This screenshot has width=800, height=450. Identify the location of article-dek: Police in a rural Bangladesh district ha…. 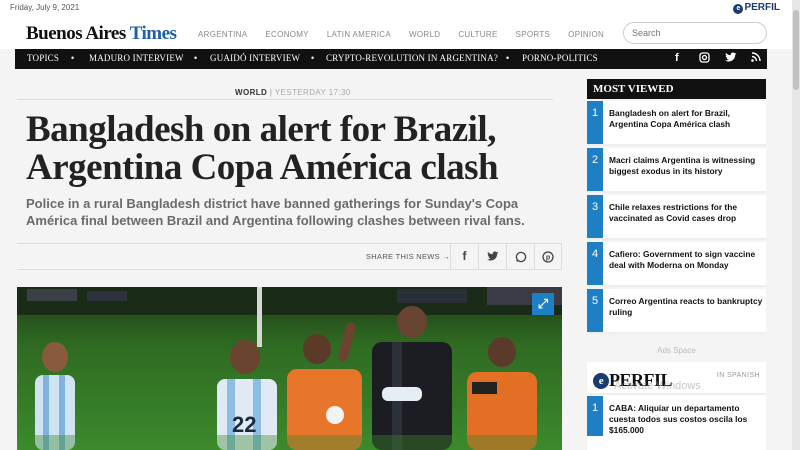
(275, 212).